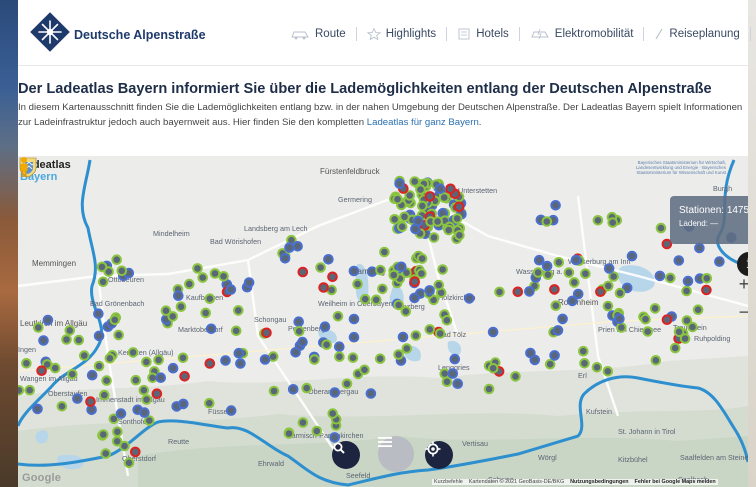 The height and width of the screenshot is (487, 756). What do you see at coordinates (50, 32) in the screenshot?
I see `alpenstrasse-logo-icon` at bounding box center [50, 32].